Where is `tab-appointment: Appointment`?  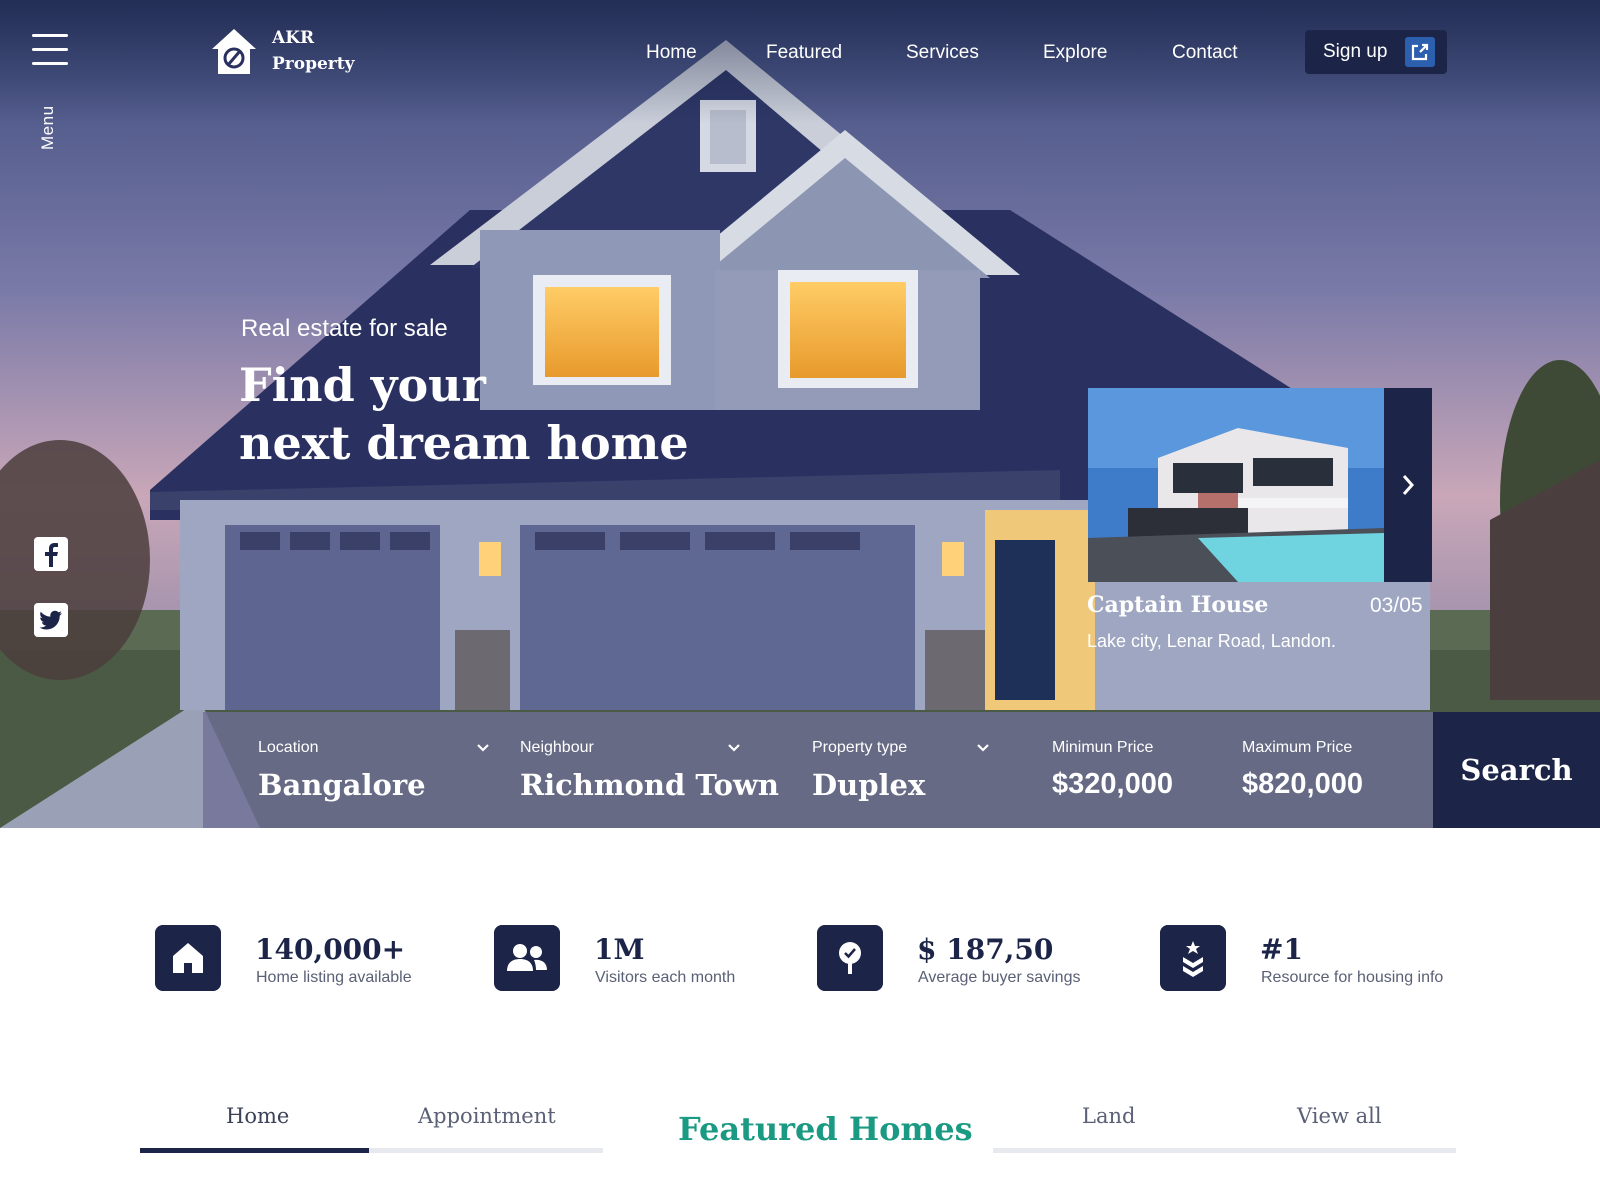
tab-appointment: Appointment is located at coordinates (487, 1116).